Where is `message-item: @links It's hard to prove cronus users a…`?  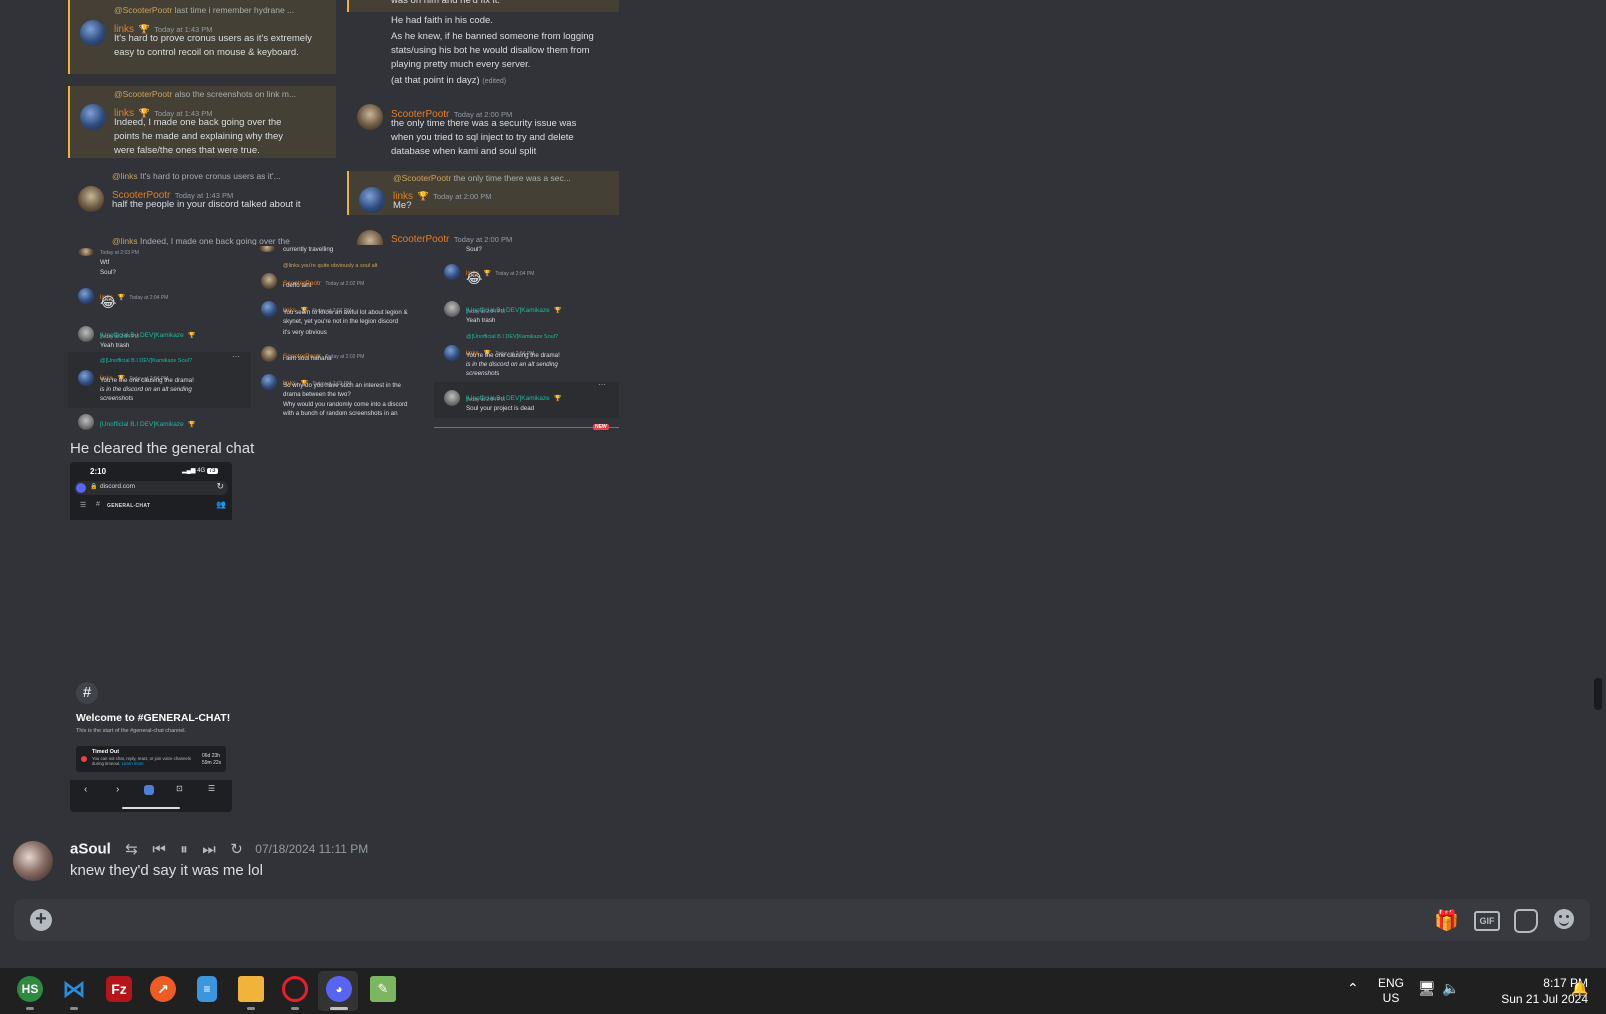 message-item: @links It's hard to prove cronus users a… is located at coordinates (202, 198).